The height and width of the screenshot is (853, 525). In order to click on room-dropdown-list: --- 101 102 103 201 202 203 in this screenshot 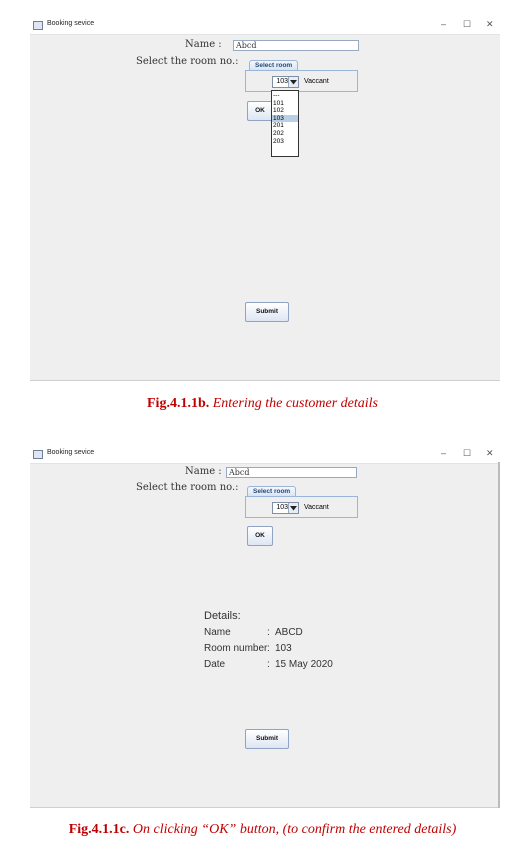, I will do `click(285, 123)`.